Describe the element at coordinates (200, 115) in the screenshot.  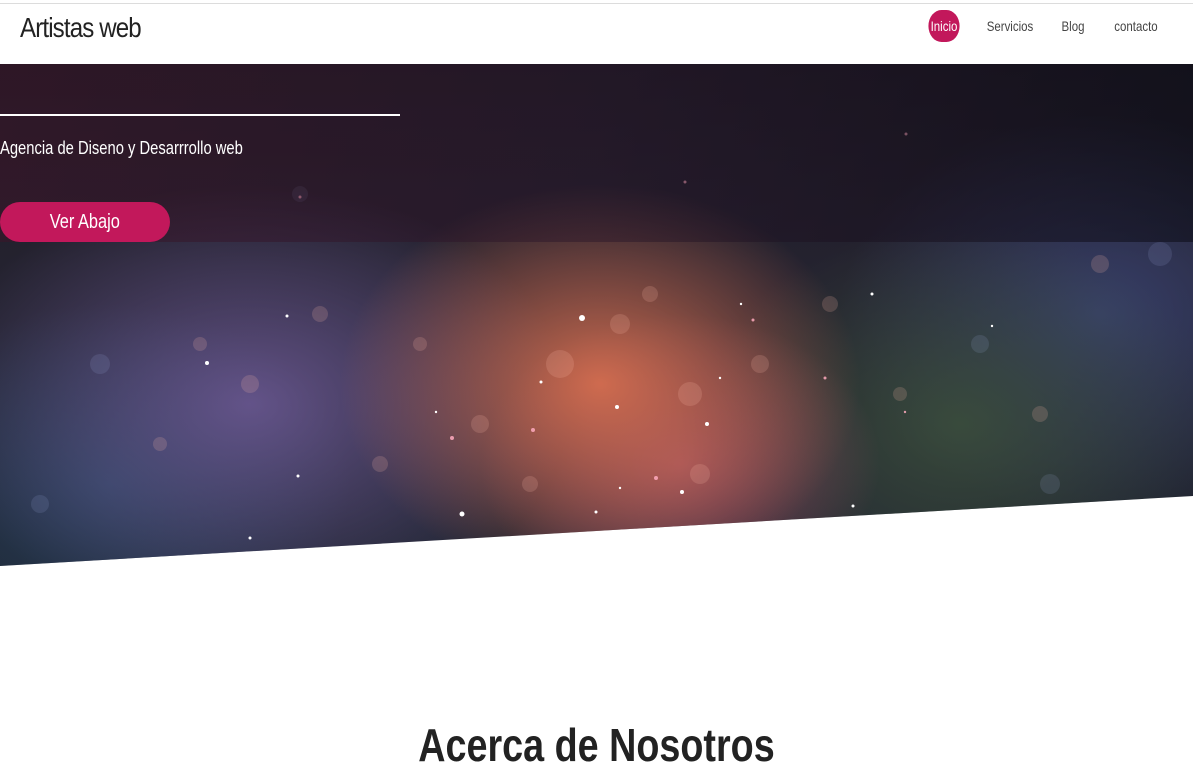
I see `hero-divider` at that location.